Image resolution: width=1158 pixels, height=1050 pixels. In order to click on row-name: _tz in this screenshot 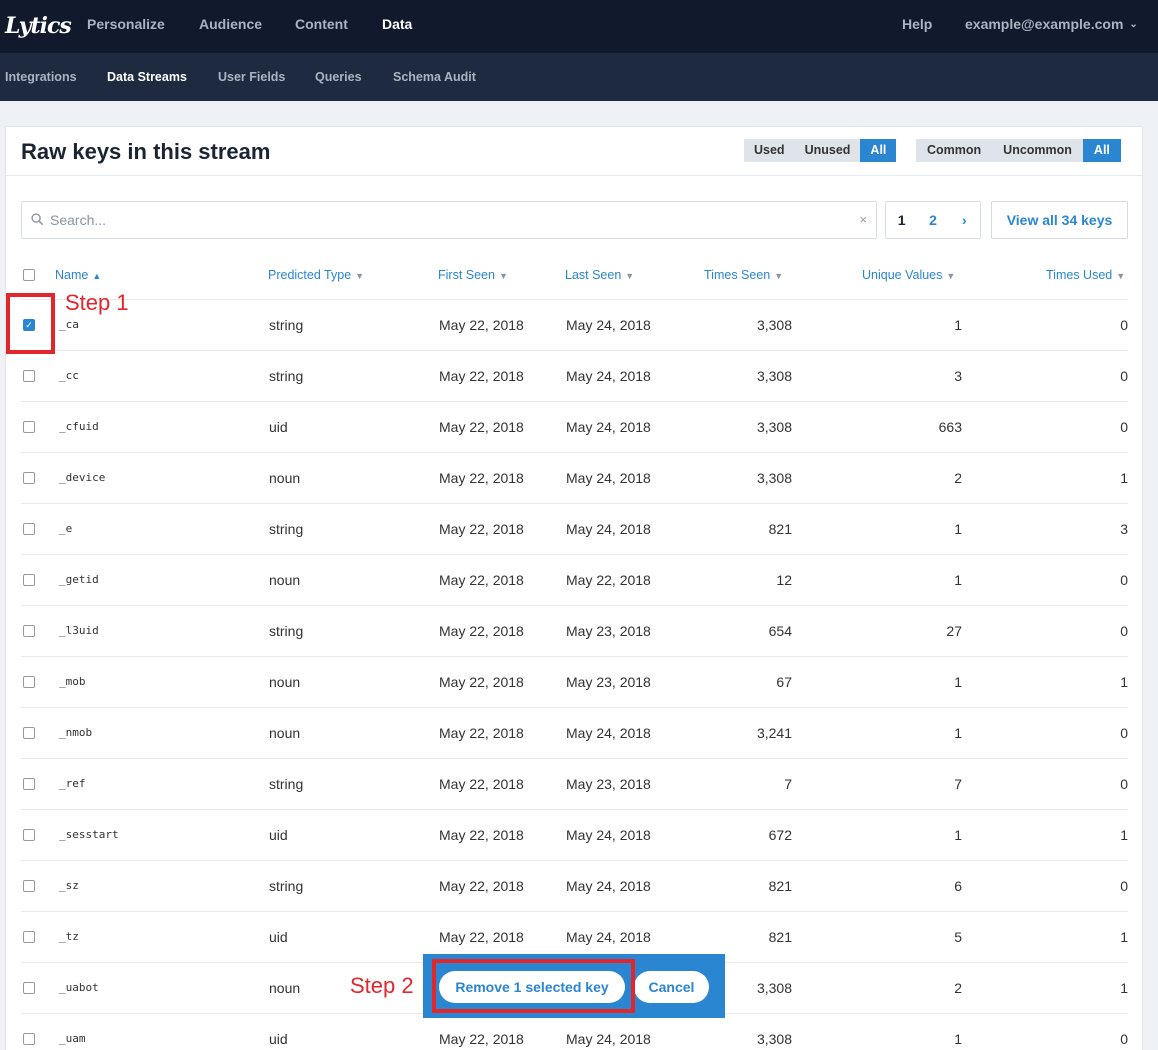, I will do `click(69, 936)`.